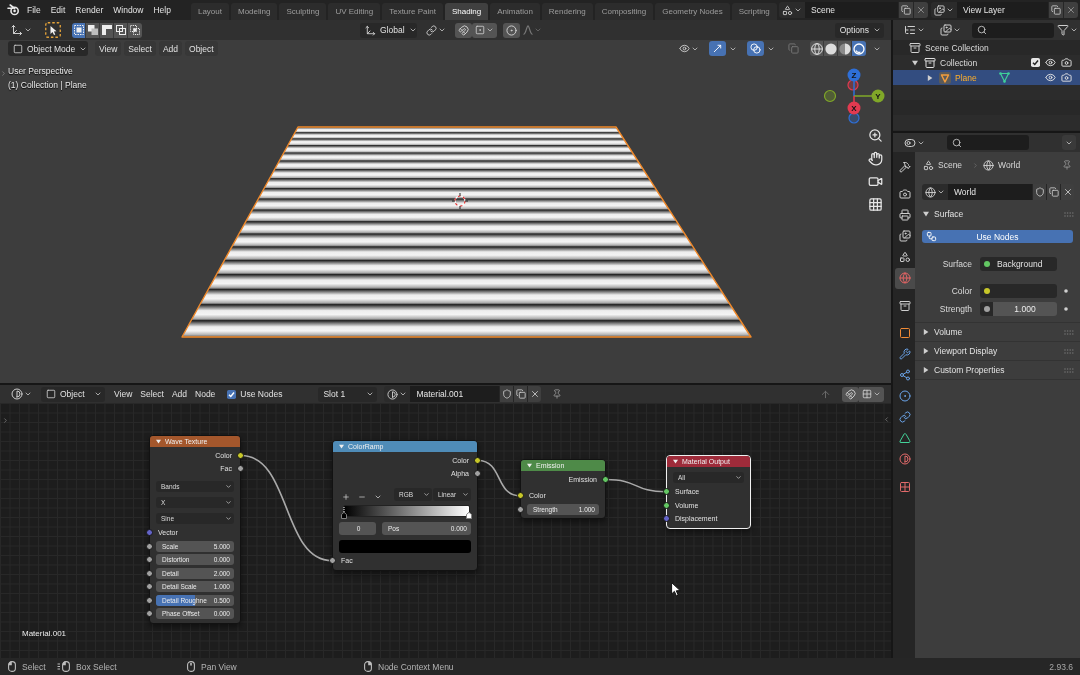 The width and height of the screenshot is (1080, 675). Describe the element at coordinates (362, 497) in the screenshot. I see `minus-icon` at that location.